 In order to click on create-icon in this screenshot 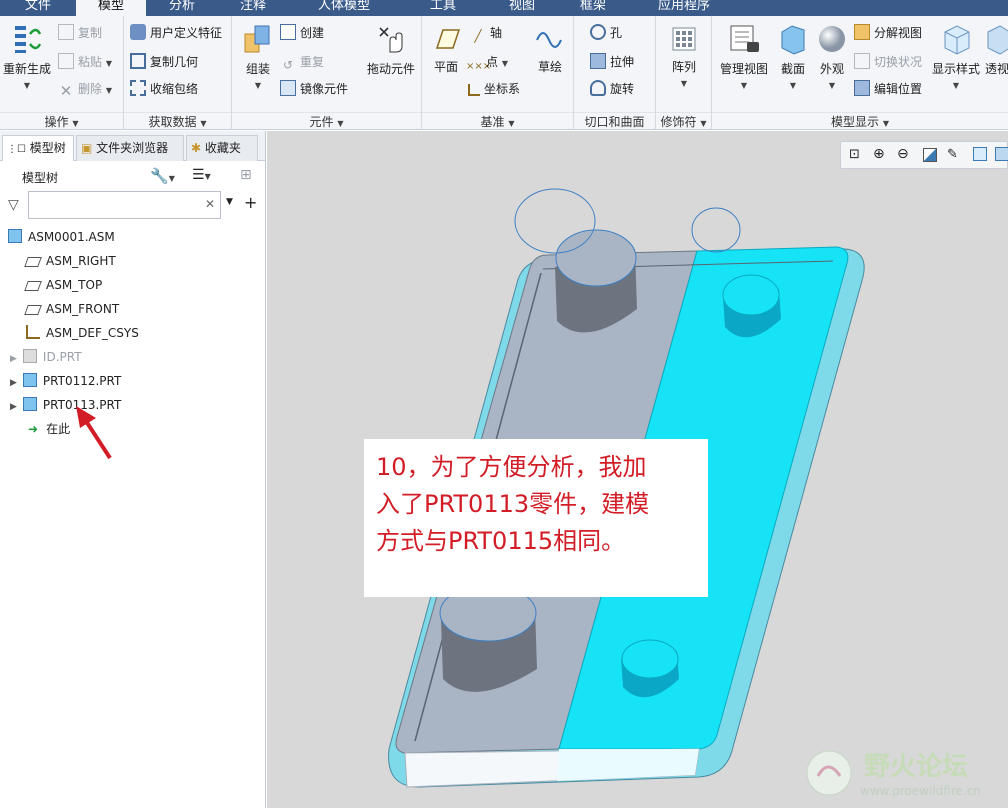, I will do `click(288, 32)`.